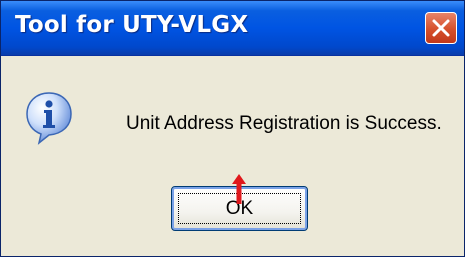 The image size is (467, 259). I want to click on info-icon, so click(49, 118).